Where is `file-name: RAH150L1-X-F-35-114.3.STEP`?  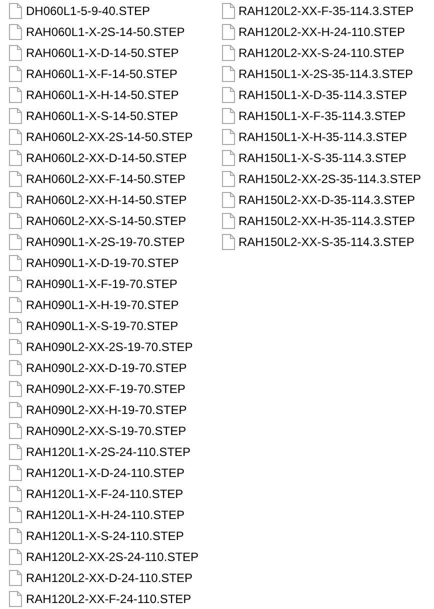 file-name: RAH150L1-X-F-35-114.3.STEP is located at coordinates (322, 115).